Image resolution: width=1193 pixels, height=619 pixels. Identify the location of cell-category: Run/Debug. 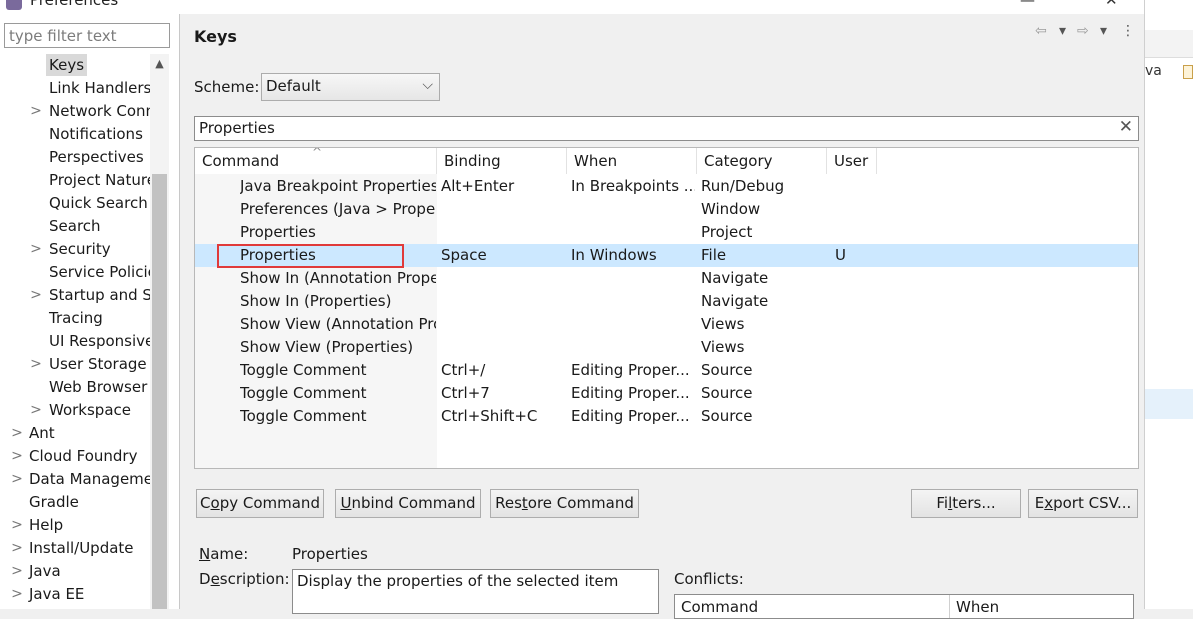
(743, 186).